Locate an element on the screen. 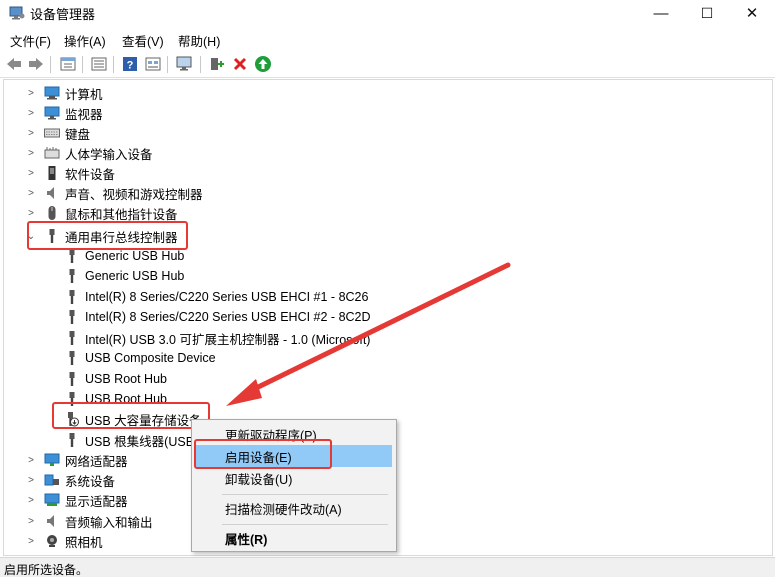 The width and height of the screenshot is (775, 577). highlight-mass-storage is located at coordinates (131, 415).